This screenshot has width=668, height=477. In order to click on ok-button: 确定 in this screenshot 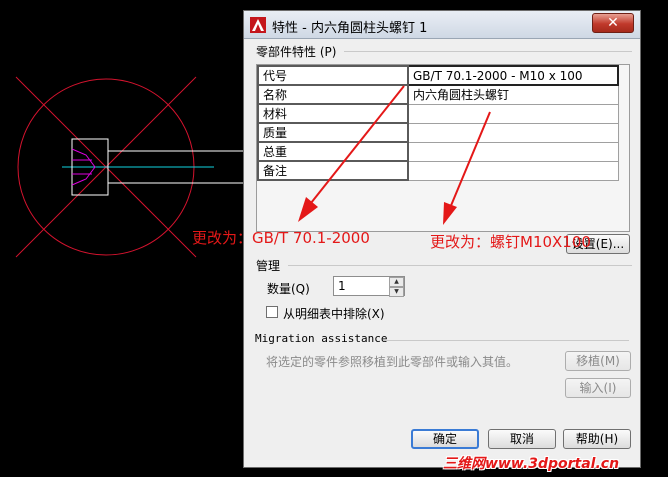, I will do `click(445, 439)`.